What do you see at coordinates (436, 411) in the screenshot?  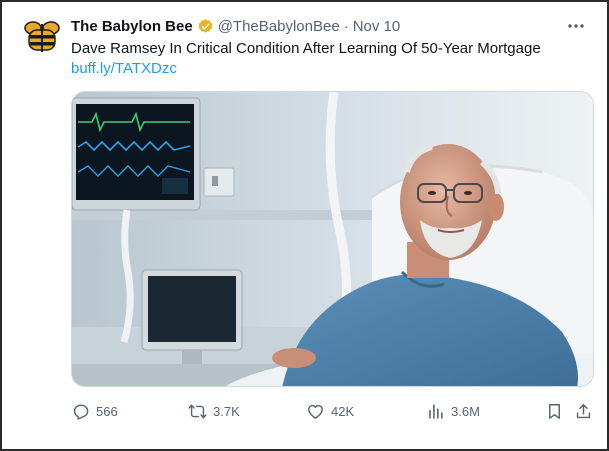 I see `views-icon` at bounding box center [436, 411].